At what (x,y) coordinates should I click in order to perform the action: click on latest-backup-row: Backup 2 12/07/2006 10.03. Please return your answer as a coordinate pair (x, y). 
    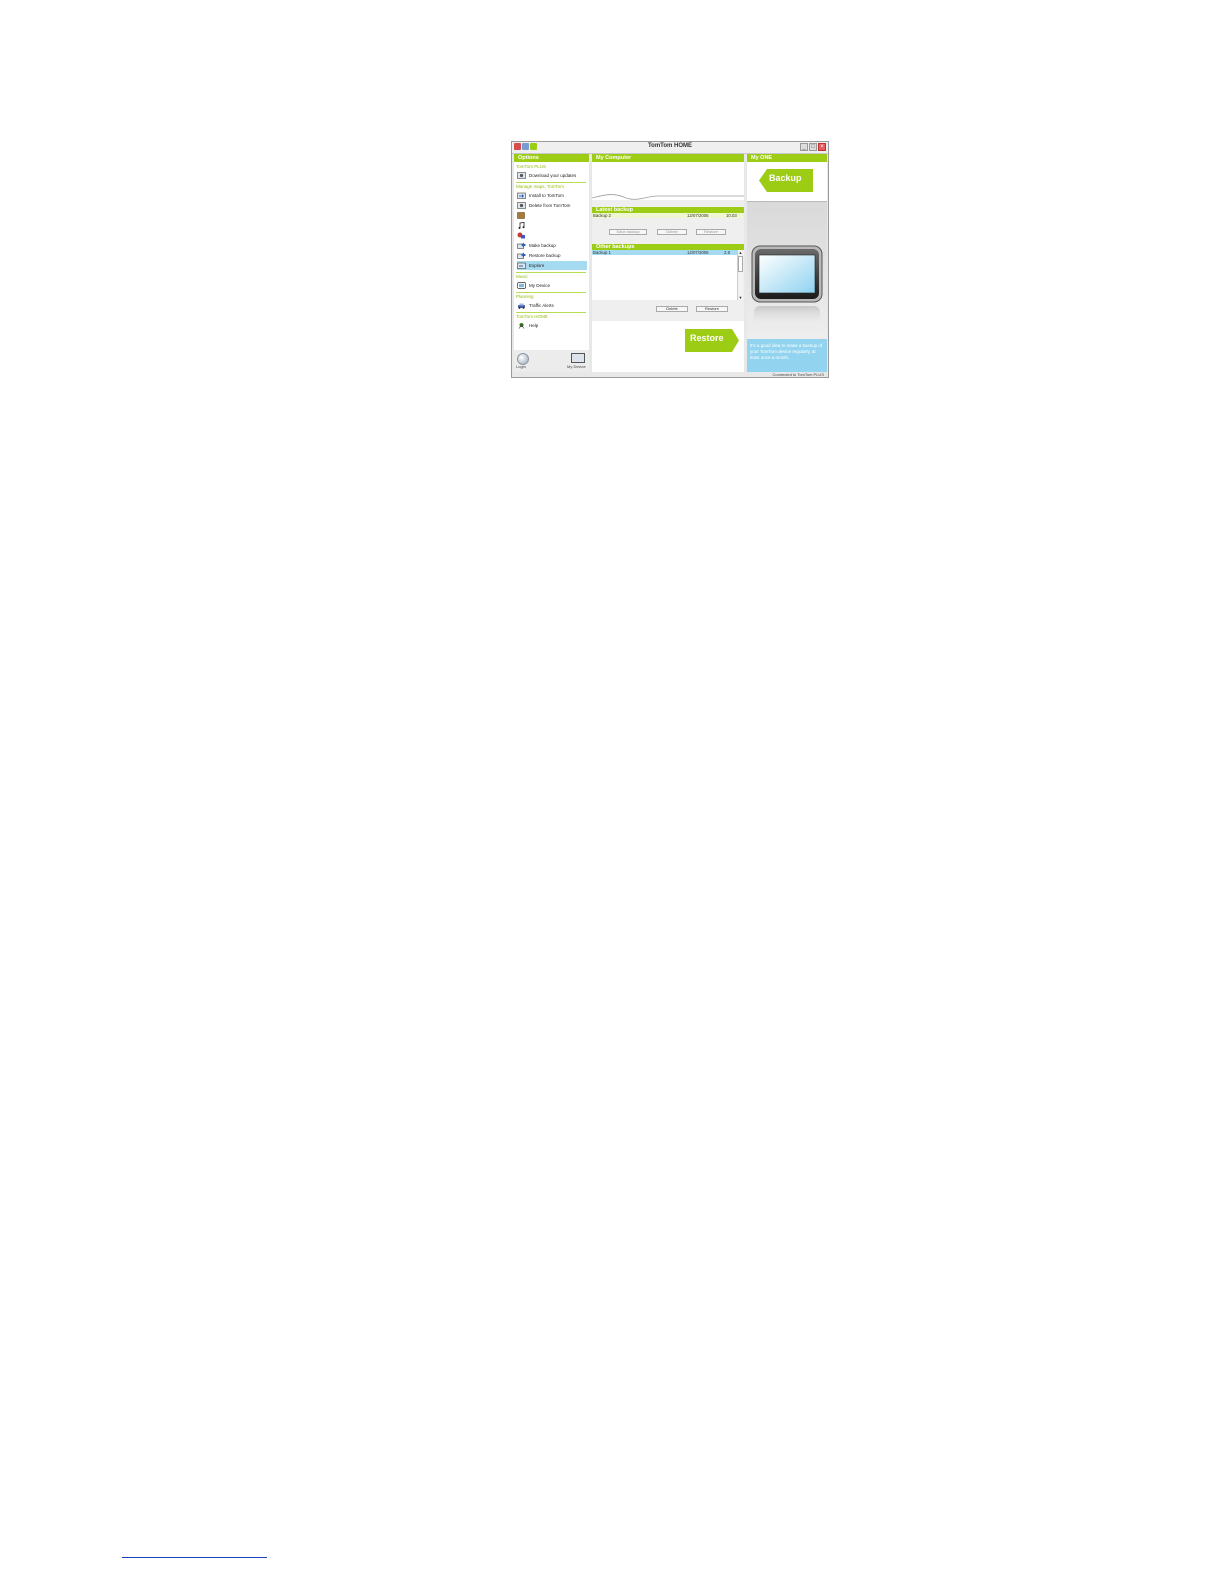
    Looking at the image, I should click on (668, 215).